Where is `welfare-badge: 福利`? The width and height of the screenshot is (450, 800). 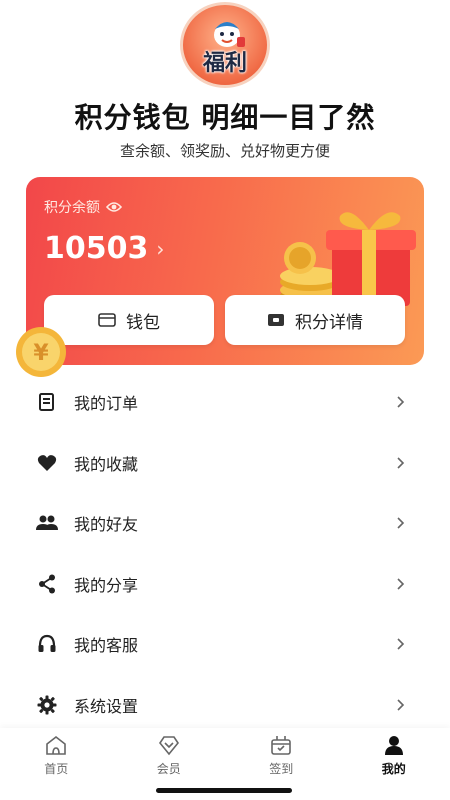 welfare-badge: 福利 is located at coordinates (225, 45).